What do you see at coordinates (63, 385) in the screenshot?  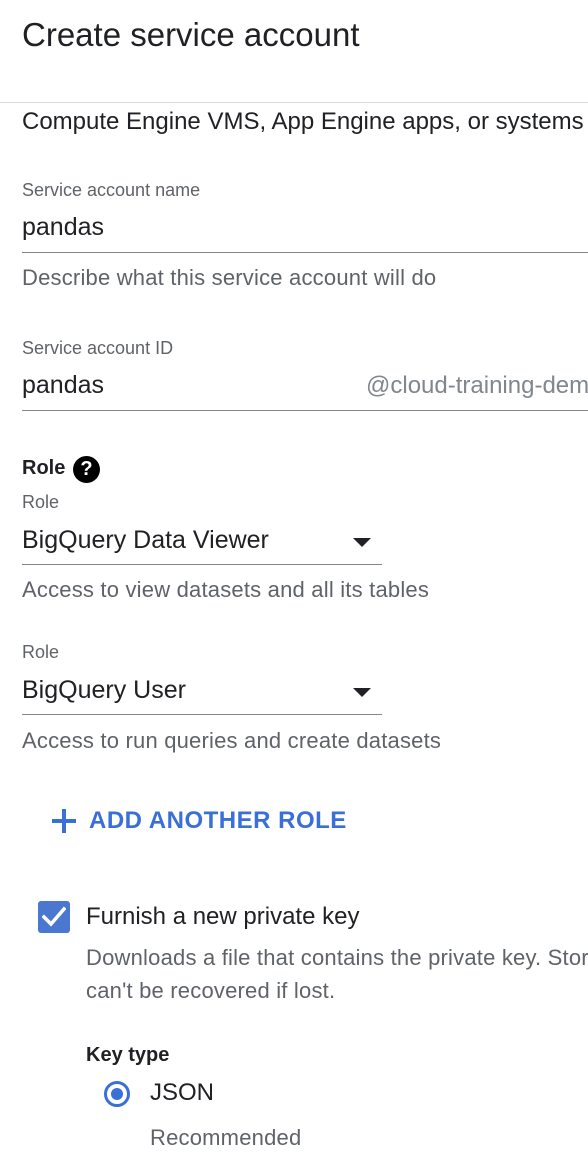 I see `service-account-id-input: pandas` at bounding box center [63, 385].